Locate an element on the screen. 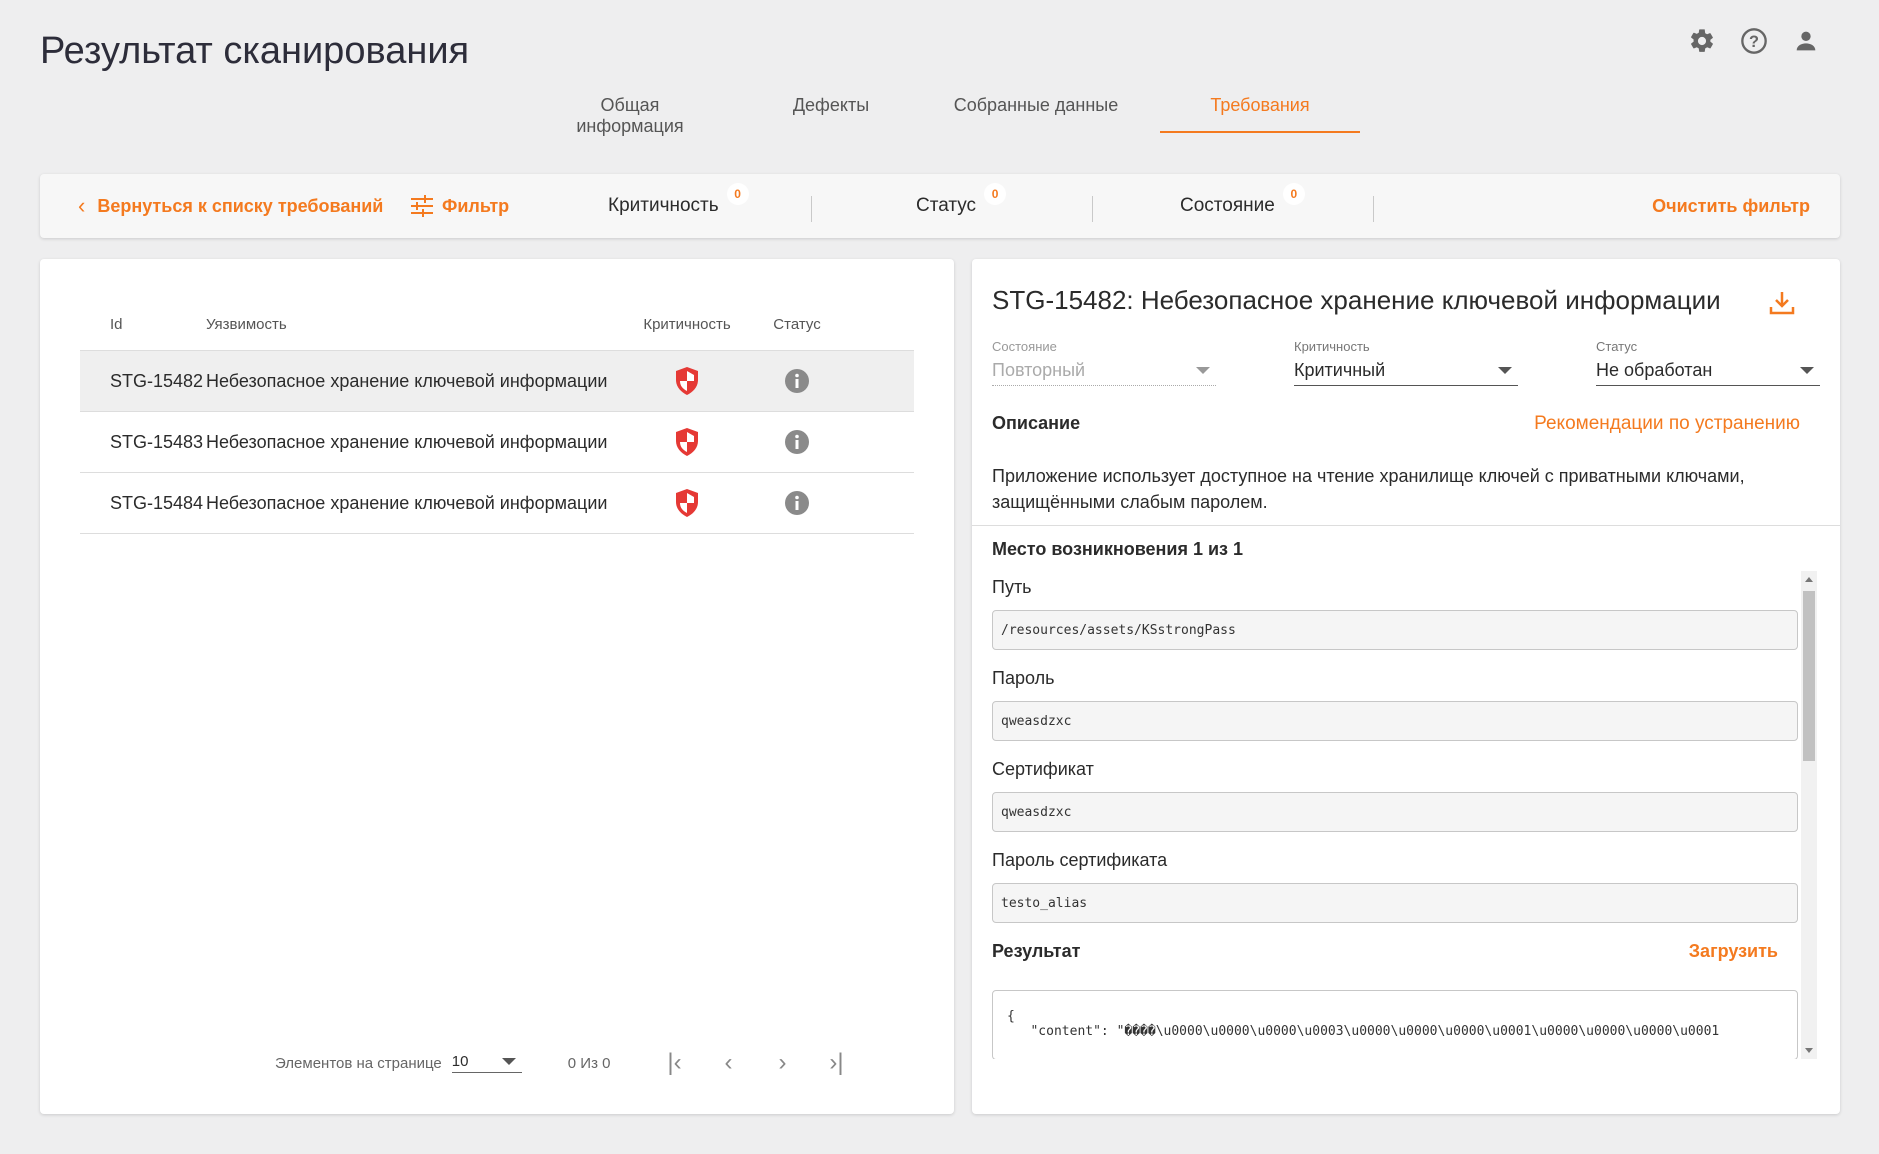 The image size is (1879, 1154). state-count-badge: 0 is located at coordinates (1293, 194).